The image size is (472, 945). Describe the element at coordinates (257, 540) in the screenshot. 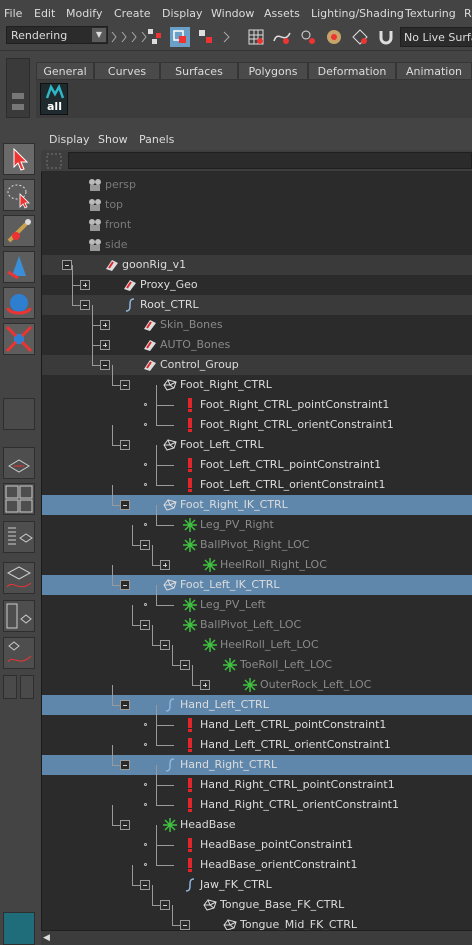

I see `outliner-row: BallPivot_Right_LOC` at that location.